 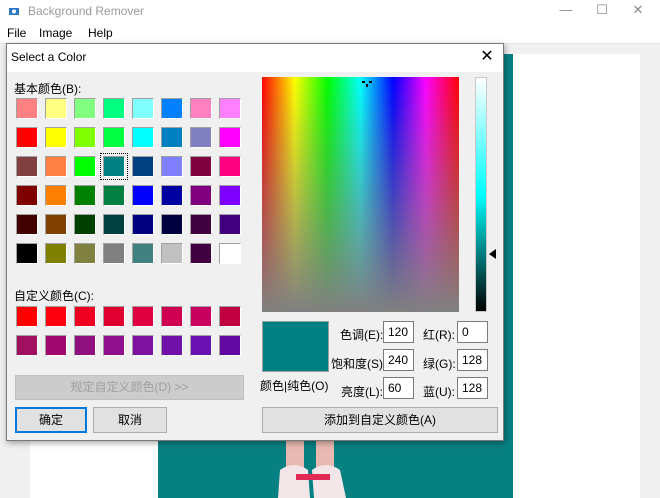 I want to click on basic-colors-grid, so click(x=132, y=183).